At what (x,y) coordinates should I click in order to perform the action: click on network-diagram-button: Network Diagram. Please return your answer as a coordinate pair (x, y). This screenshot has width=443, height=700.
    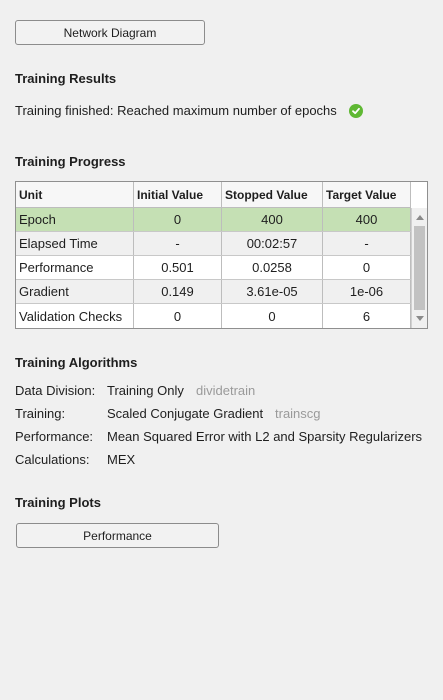
    Looking at the image, I should click on (110, 32).